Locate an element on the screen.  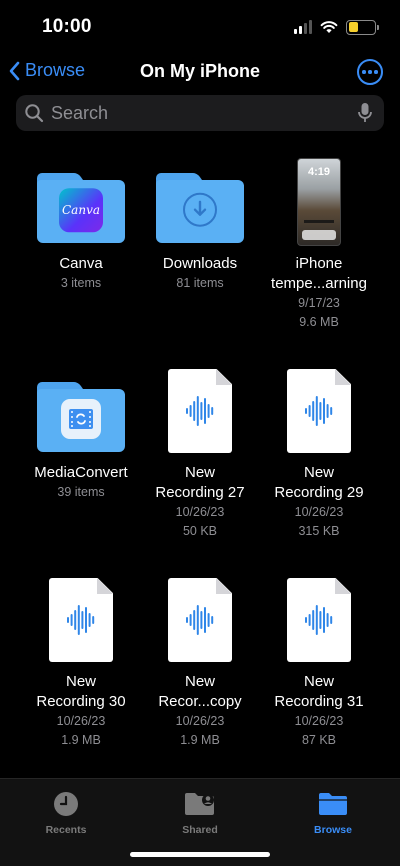
navigation-bar: Browse On My iPhone is located at coordinates (200, 72).